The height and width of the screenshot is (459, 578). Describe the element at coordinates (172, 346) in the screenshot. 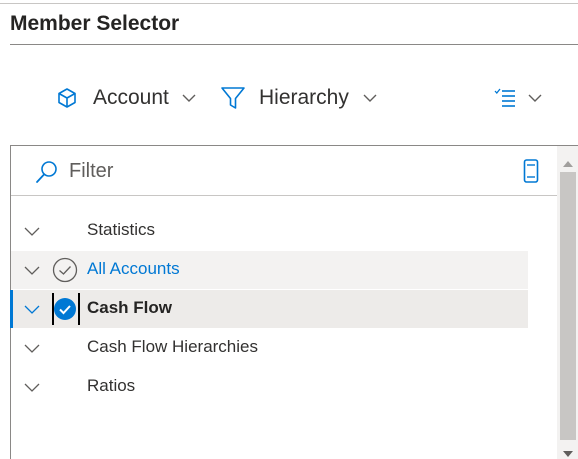

I see `tree-item-label: Cash Flow Hierarchies` at that location.